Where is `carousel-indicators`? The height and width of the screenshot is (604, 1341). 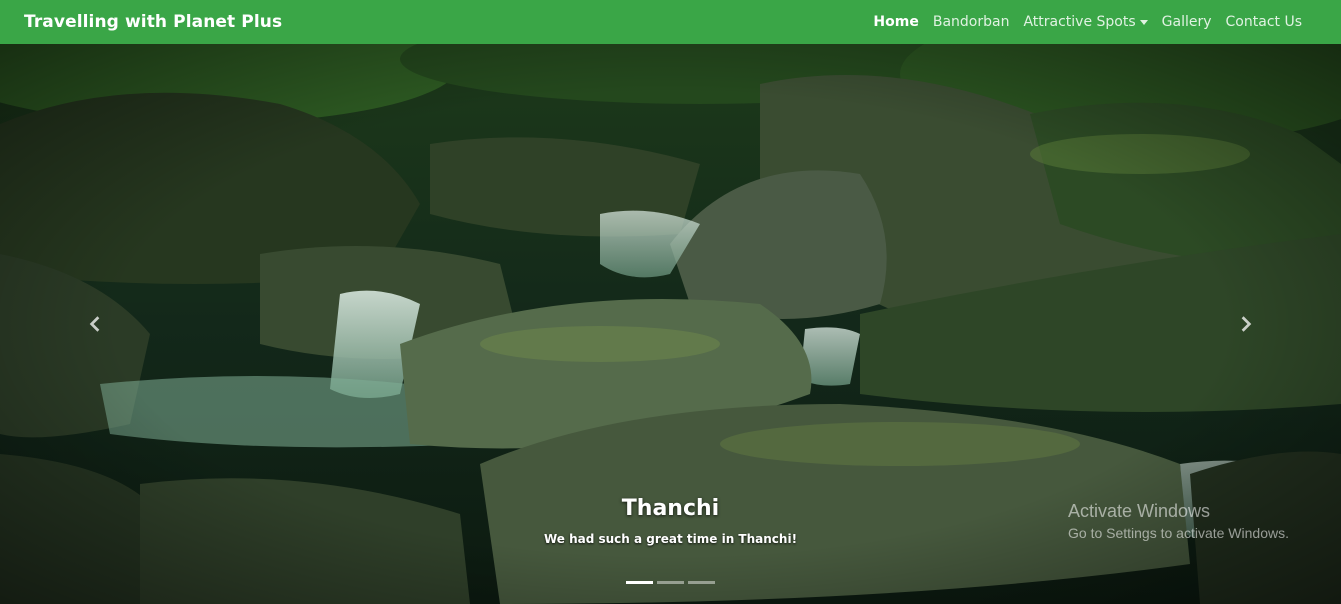
carousel-indicators is located at coordinates (670, 582).